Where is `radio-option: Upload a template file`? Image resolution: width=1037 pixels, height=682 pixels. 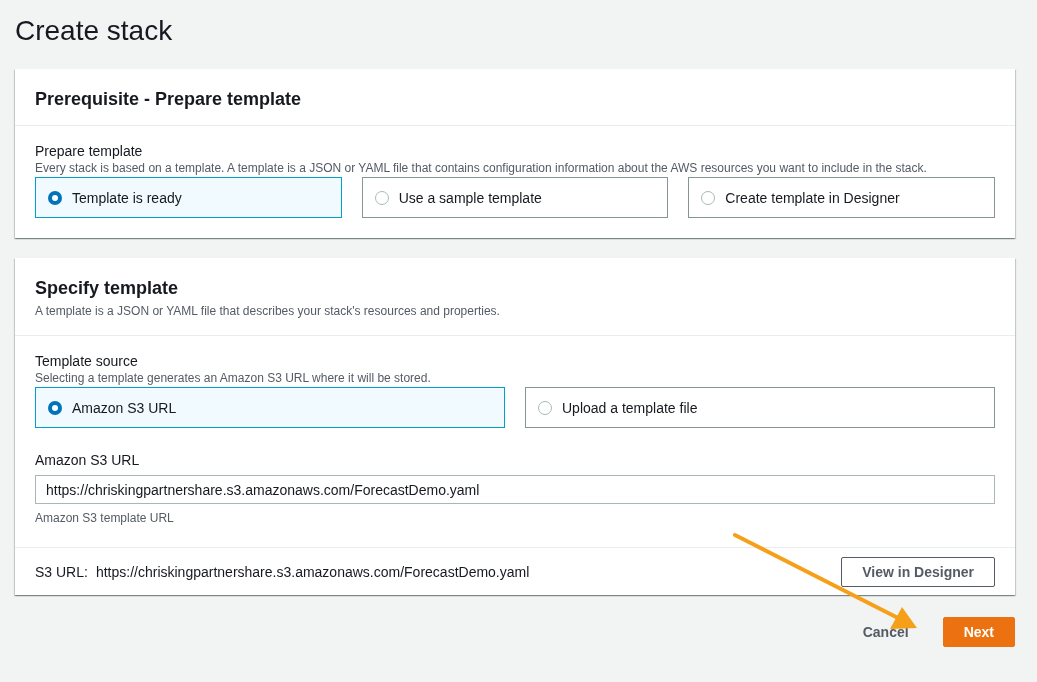
radio-option: Upload a template file is located at coordinates (760, 407).